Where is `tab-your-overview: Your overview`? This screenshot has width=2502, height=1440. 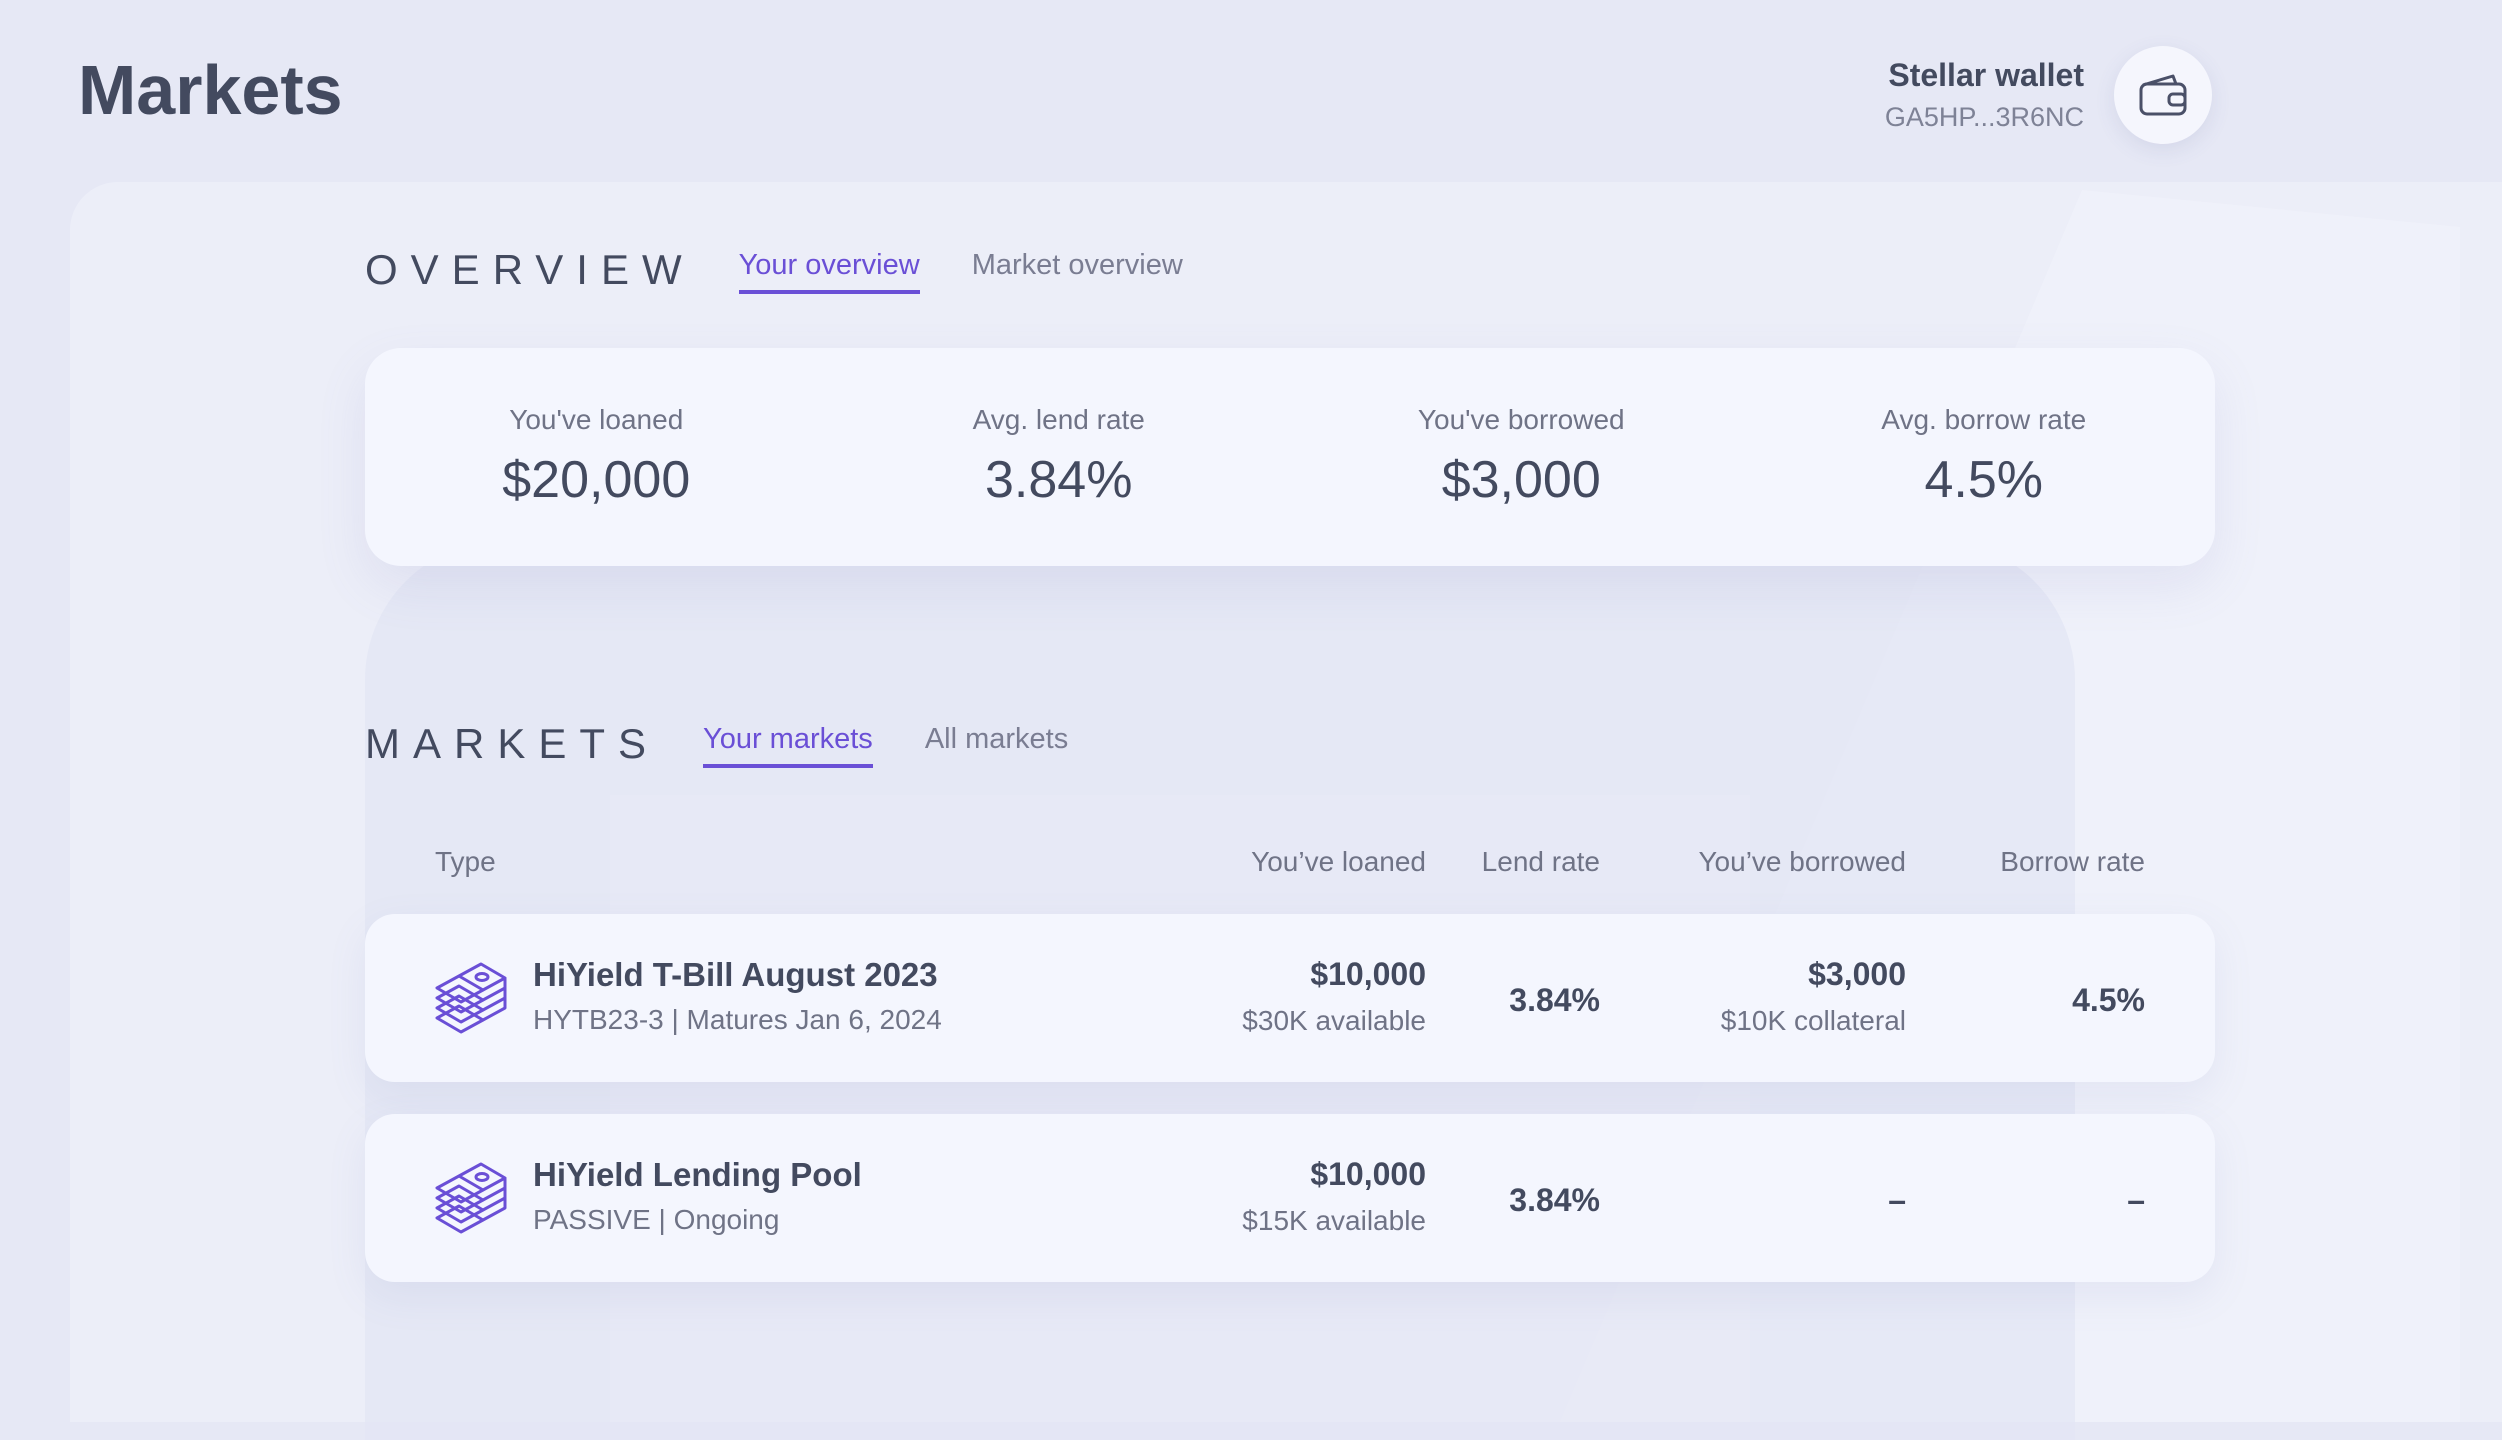 tab-your-overview: Your overview is located at coordinates (829, 271).